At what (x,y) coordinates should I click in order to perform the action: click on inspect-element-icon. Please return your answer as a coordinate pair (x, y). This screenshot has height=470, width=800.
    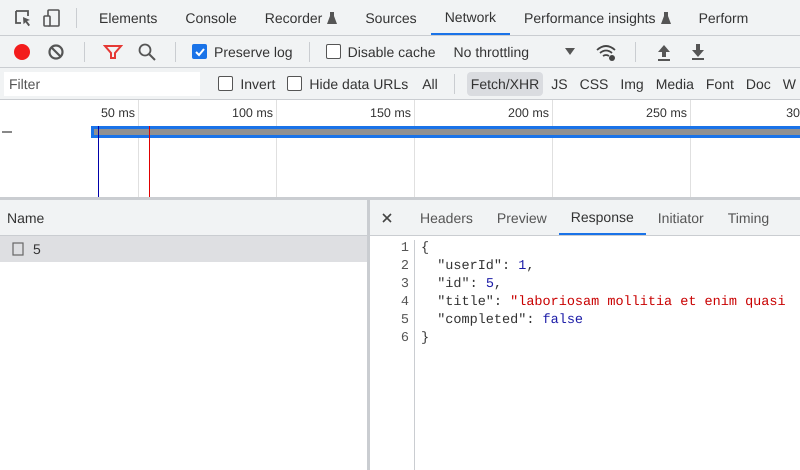
    Looking at the image, I should click on (23, 18).